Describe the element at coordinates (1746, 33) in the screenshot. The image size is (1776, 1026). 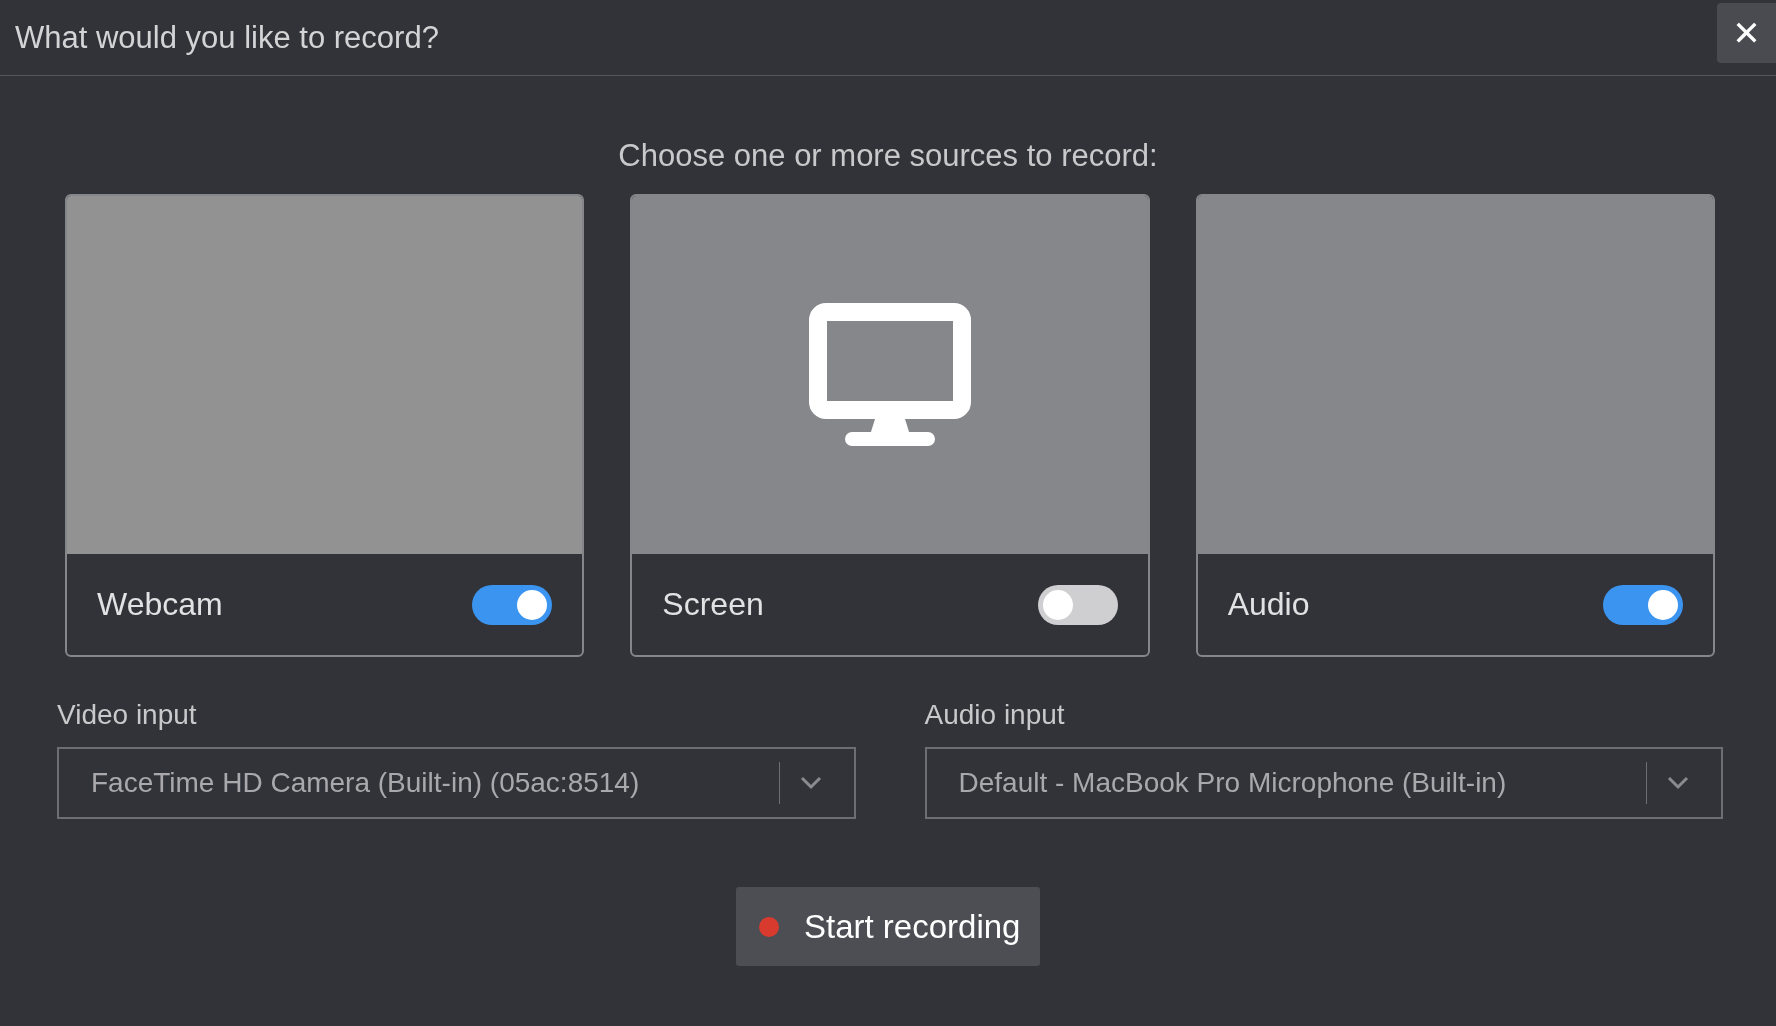
I see `close-button: ✕` at that location.